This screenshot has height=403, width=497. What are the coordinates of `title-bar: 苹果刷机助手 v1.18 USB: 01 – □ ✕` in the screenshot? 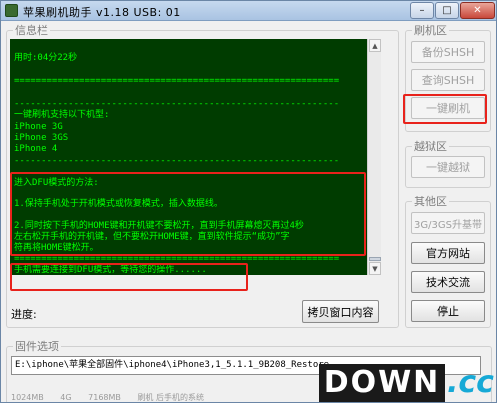 It's located at (248, 11).